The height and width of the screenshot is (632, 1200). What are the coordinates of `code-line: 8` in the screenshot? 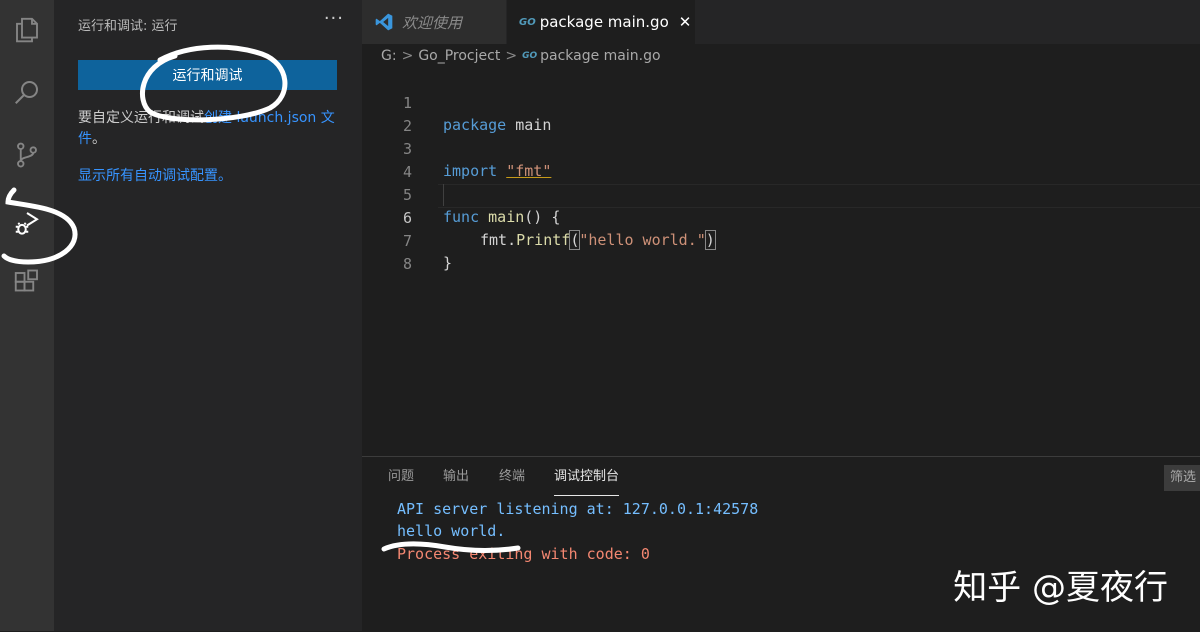 It's located at (387, 252).